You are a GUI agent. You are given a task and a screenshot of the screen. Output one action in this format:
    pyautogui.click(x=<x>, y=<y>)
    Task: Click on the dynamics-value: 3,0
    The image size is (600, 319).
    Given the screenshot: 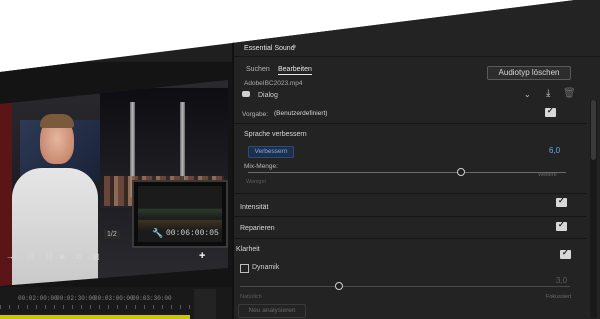 What is the action you would take?
    pyautogui.click(x=561, y=280)
    